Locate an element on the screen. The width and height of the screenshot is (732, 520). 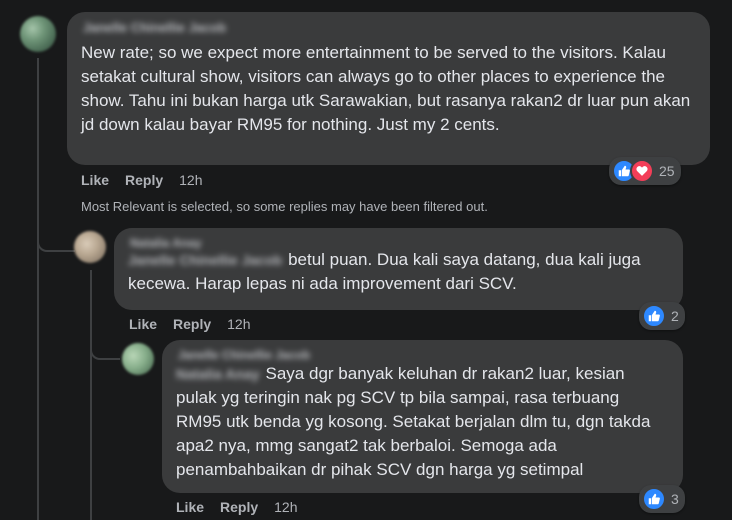
thread-connector-nested is located at coordinates (105, 345).